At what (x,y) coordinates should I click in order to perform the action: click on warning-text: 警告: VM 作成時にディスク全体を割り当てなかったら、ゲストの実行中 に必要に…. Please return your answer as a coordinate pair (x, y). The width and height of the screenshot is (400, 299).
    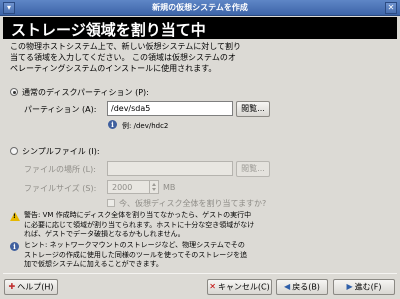
    Looking at the image, I should click on (204, 225).